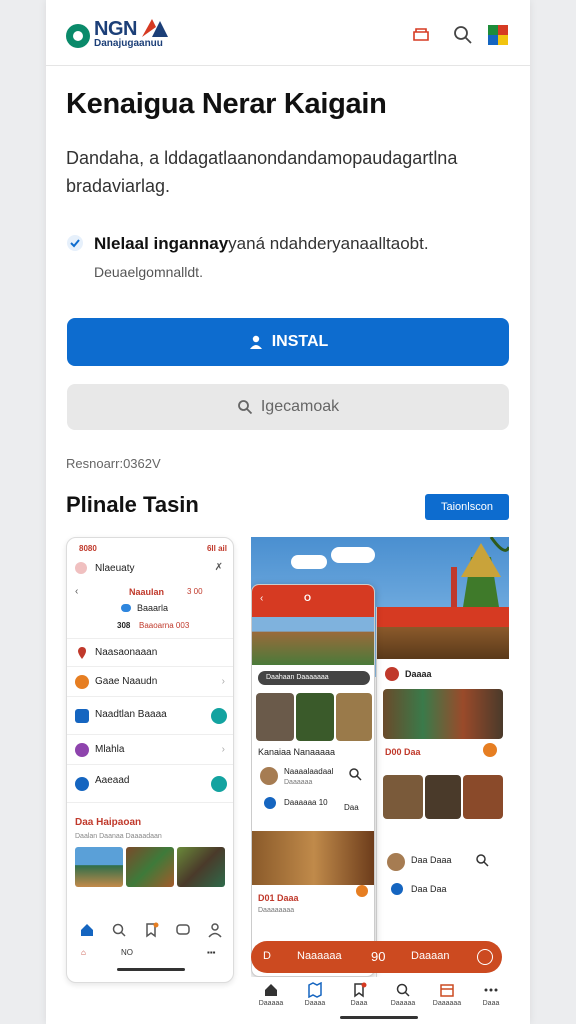 This screenshot has width=576, height=1024. What do you see at coordinates (315, 1003) in the screenshot?
I see `nav-item-label: Daaaa` at bounding box center [315, 1003].